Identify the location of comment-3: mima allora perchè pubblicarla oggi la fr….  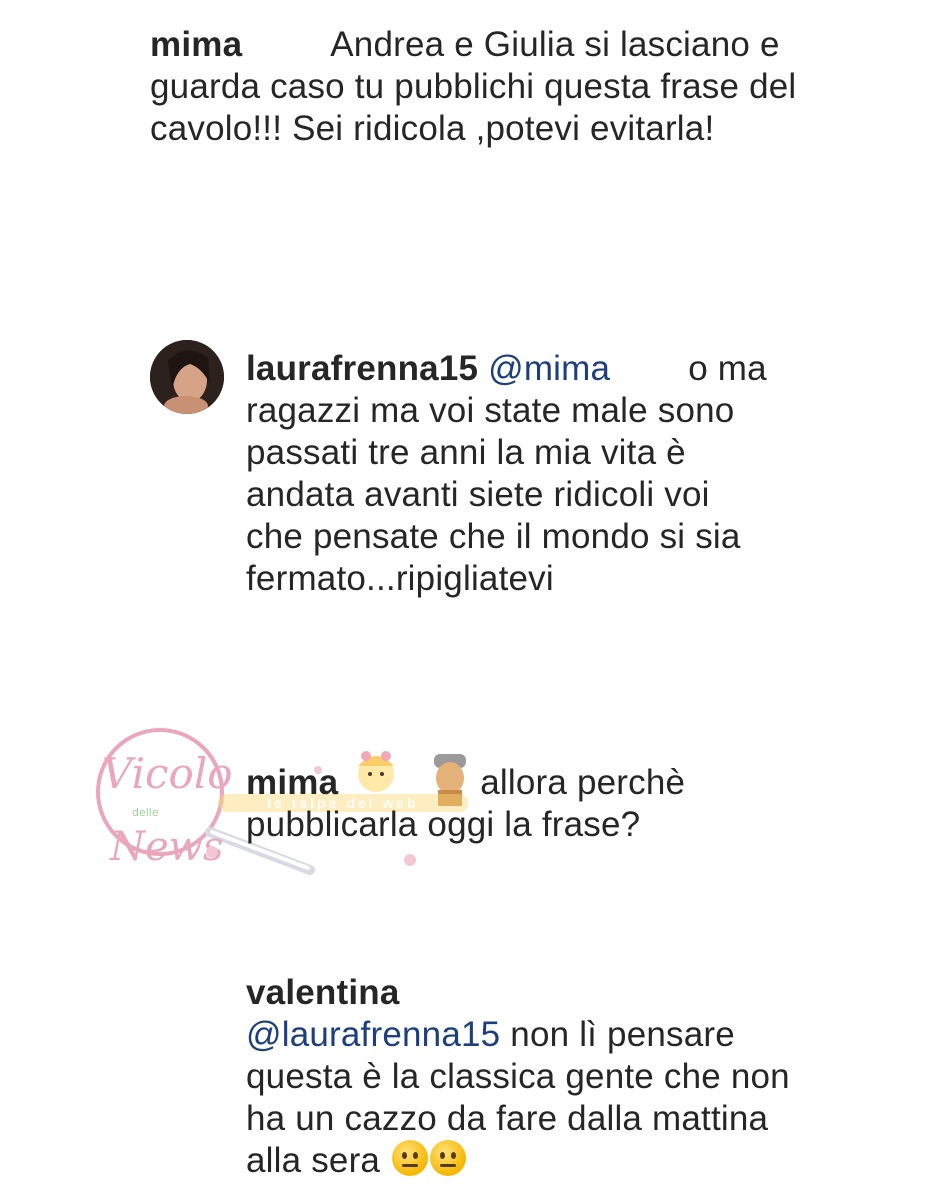
(496, 804).